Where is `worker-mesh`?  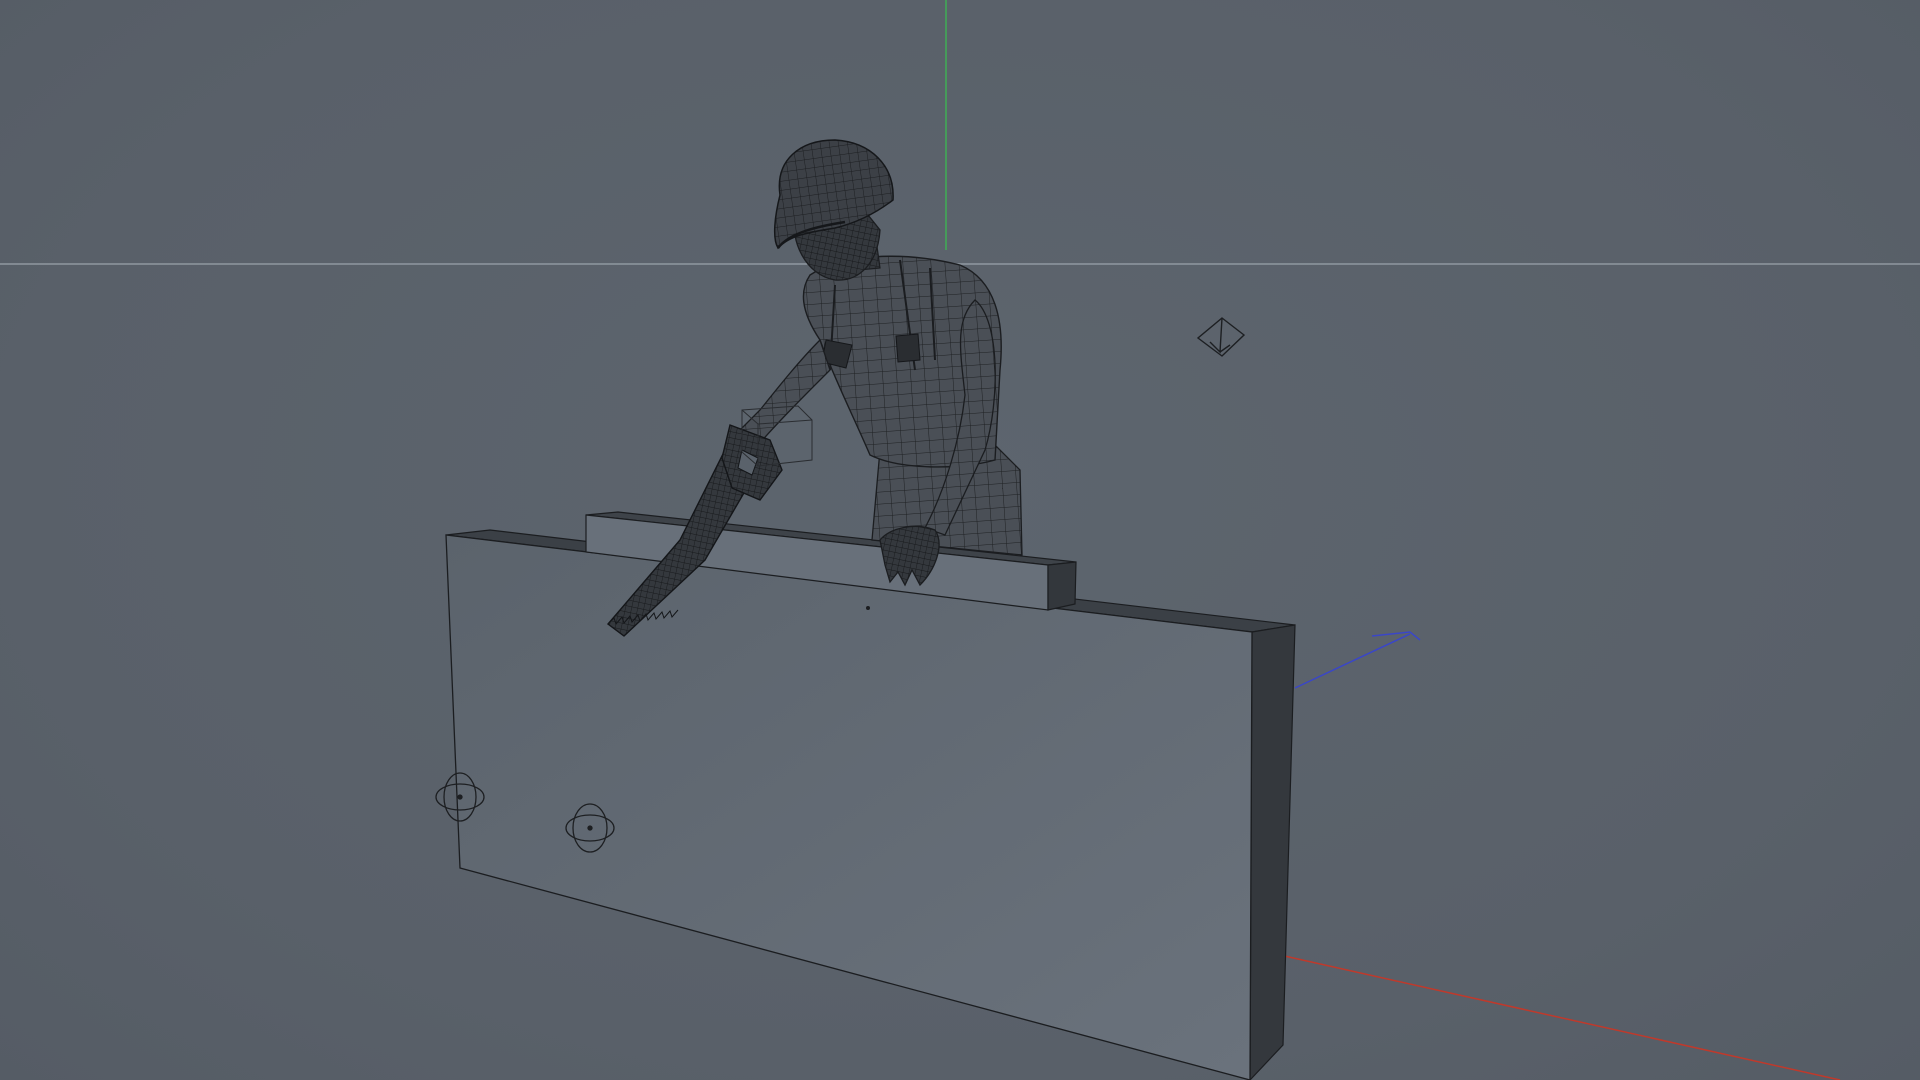 worker-mesh is located at coordinates (881, 363).